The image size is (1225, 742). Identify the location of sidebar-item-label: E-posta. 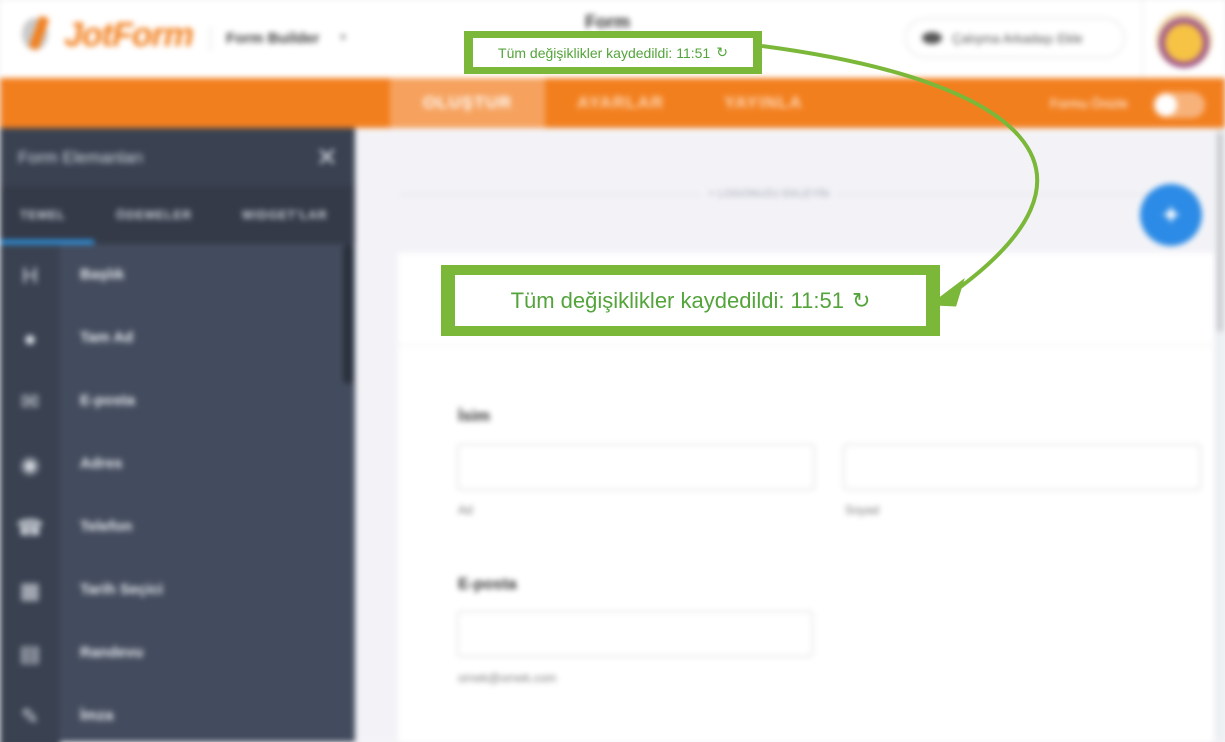
(108, 400).